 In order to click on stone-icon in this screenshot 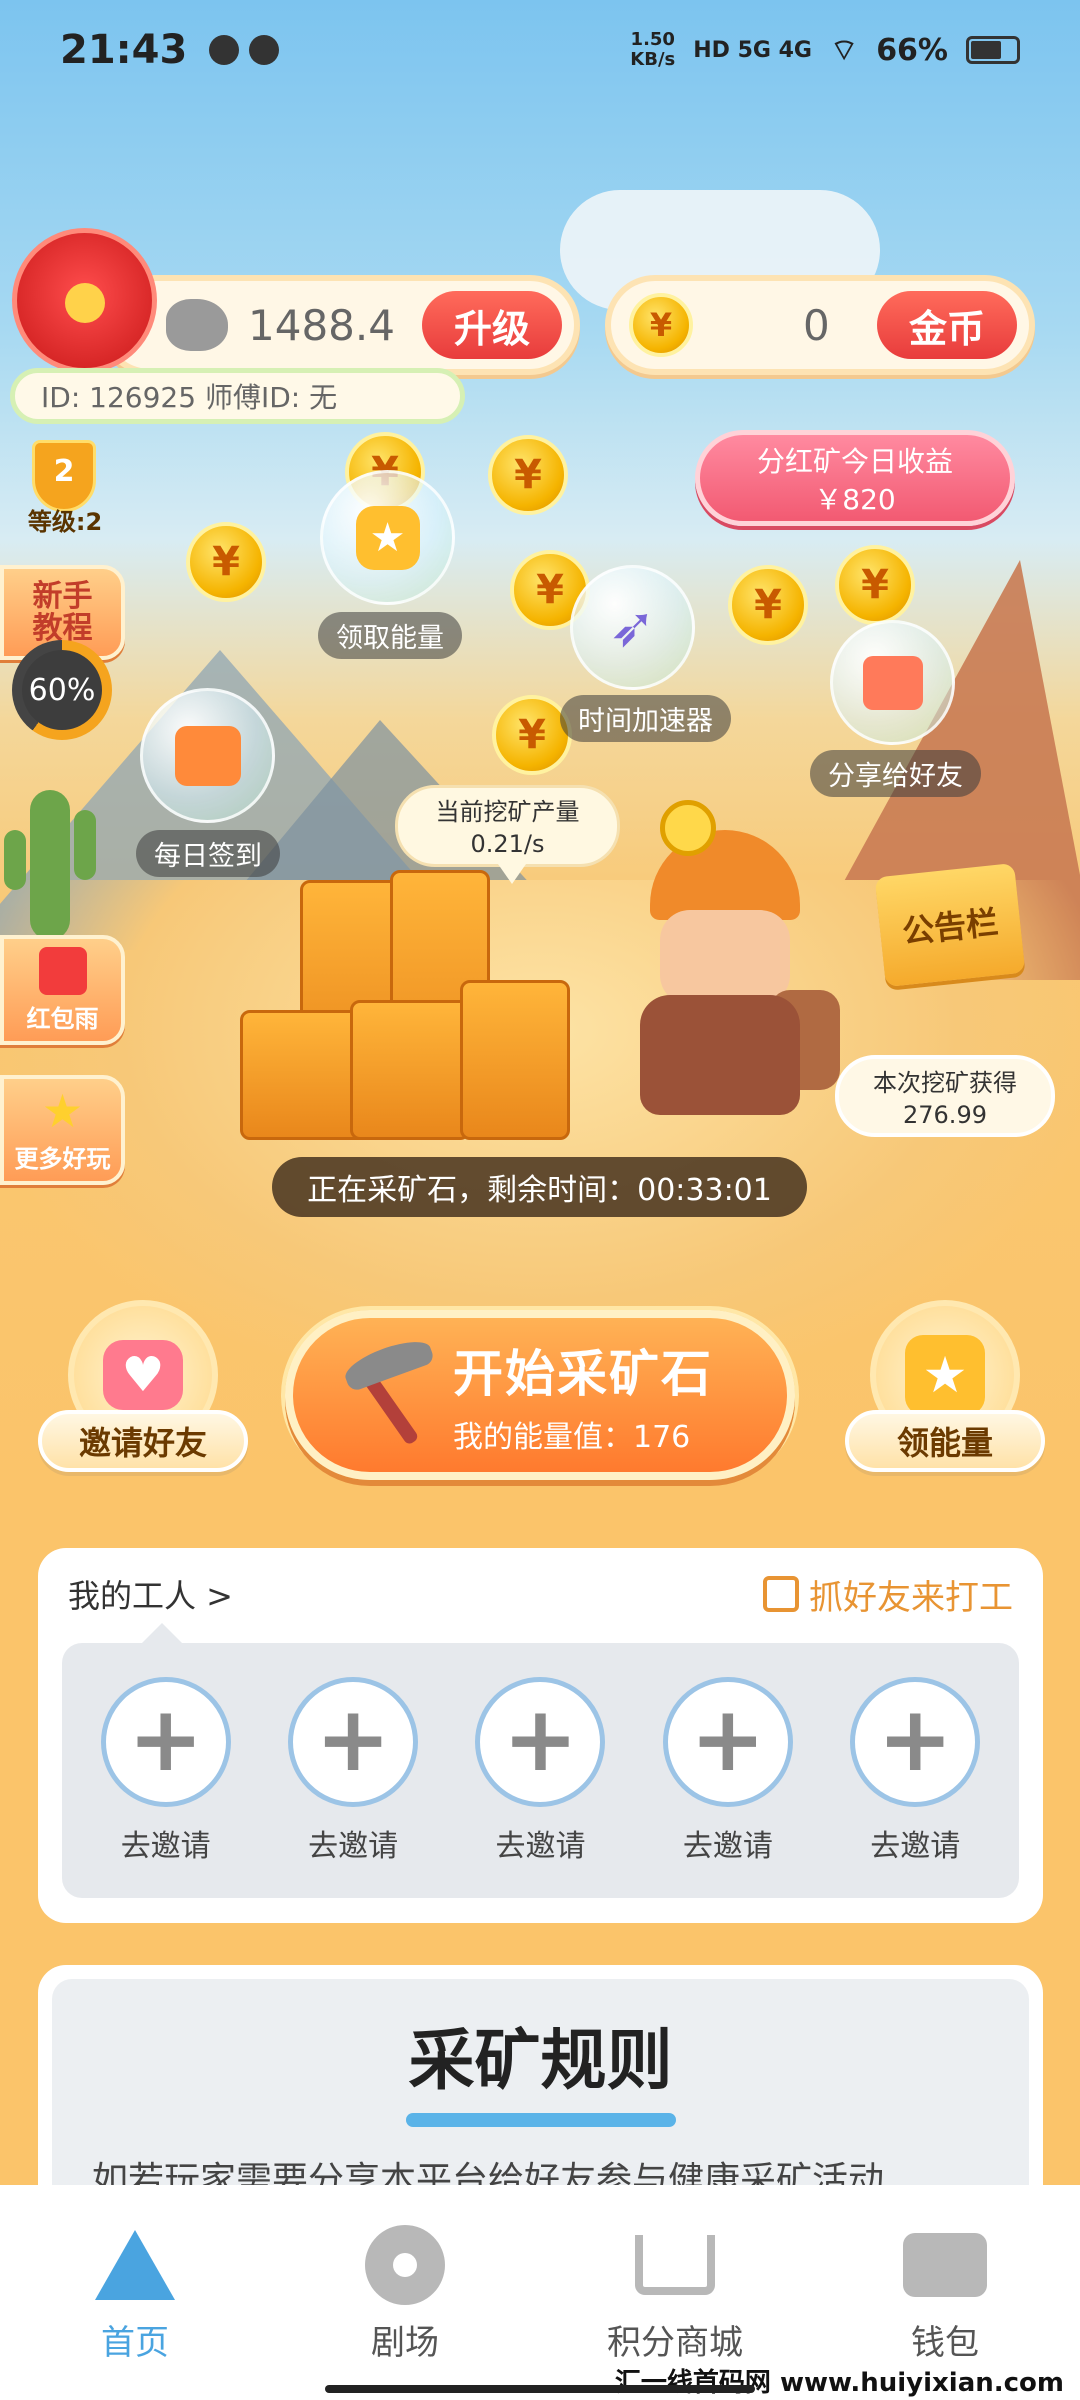, I will do `click(197, 325)`.